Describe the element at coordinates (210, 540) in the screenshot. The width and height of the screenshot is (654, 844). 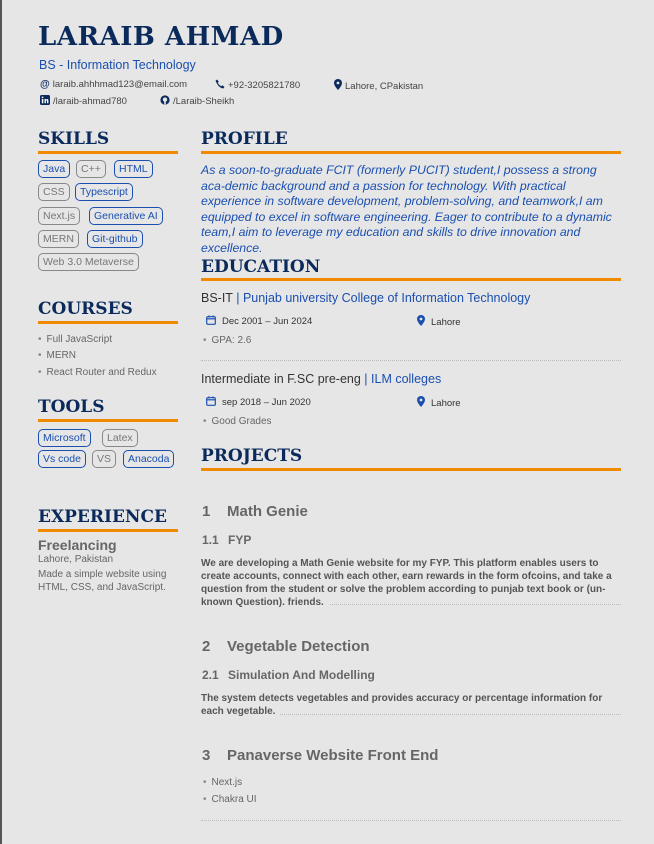
I see `project-sub-number: 1.1` at that location.